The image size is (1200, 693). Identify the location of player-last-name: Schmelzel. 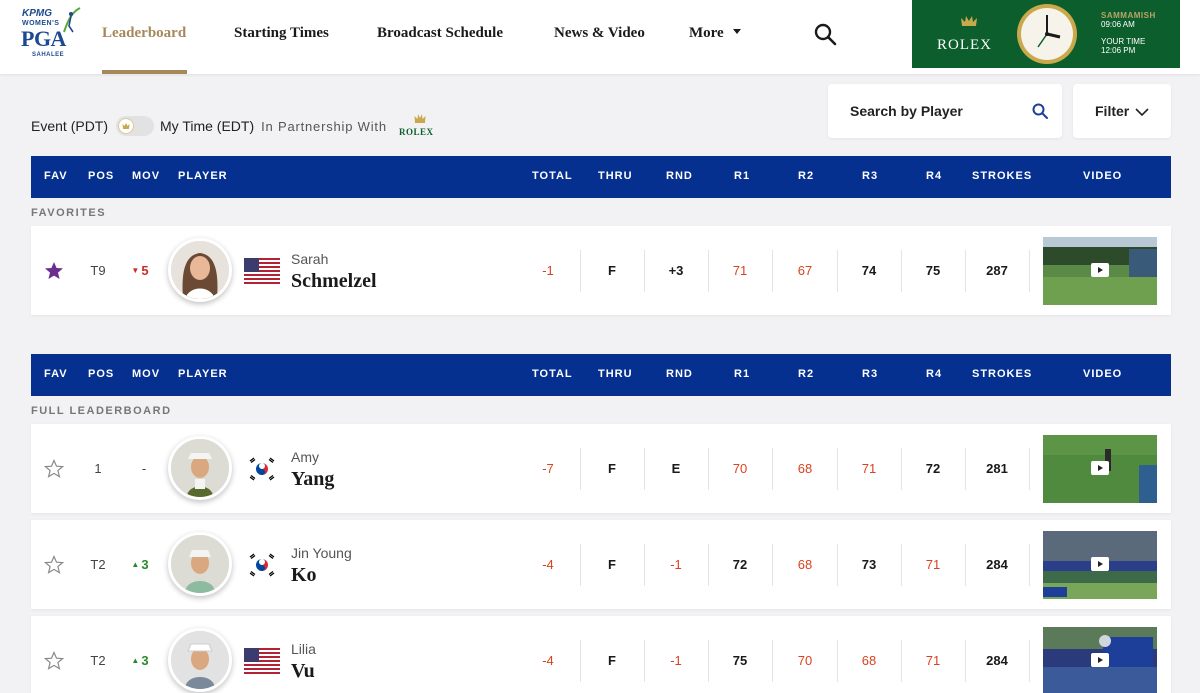
(334, 281).